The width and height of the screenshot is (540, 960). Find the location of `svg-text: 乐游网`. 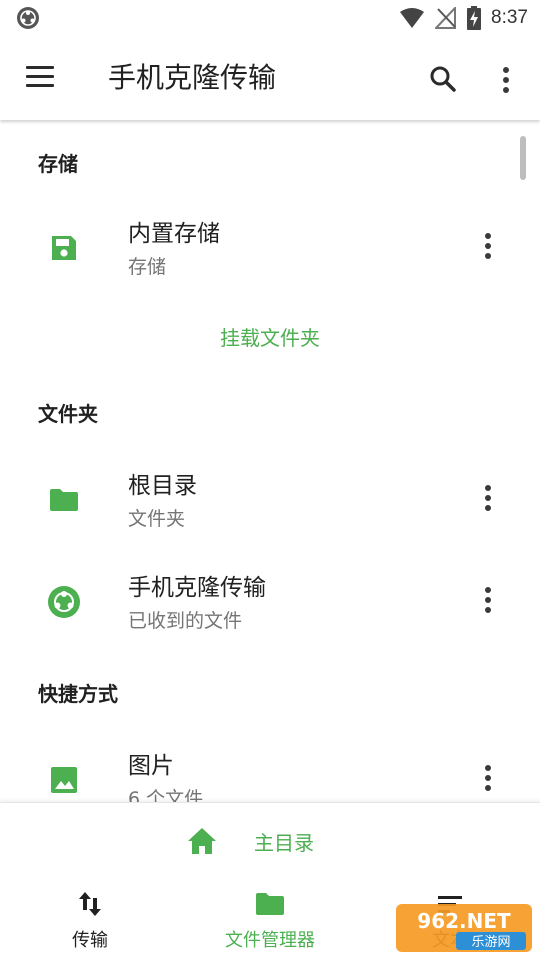

svg-text: 乐游网 is located at coordinates (490, 942).